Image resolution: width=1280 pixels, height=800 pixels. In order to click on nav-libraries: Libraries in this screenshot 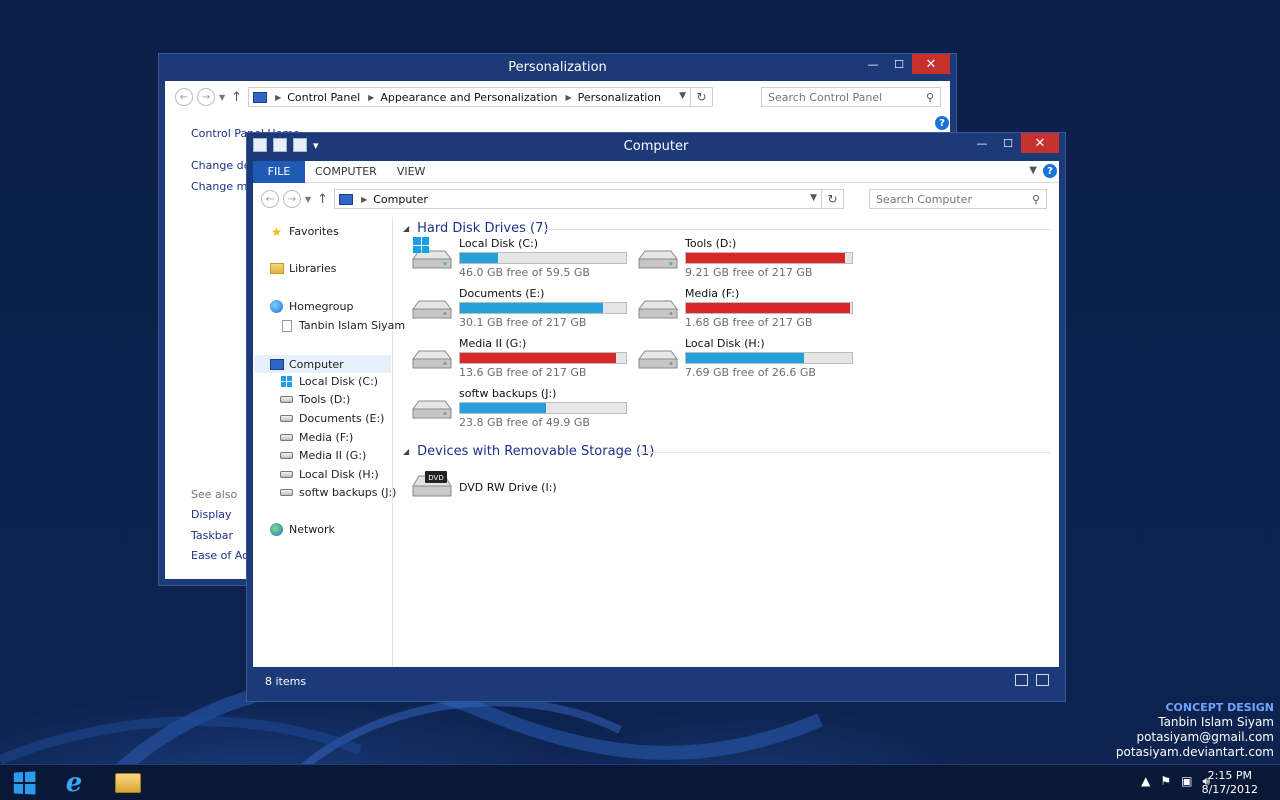, I will do `click(303, 268)`.